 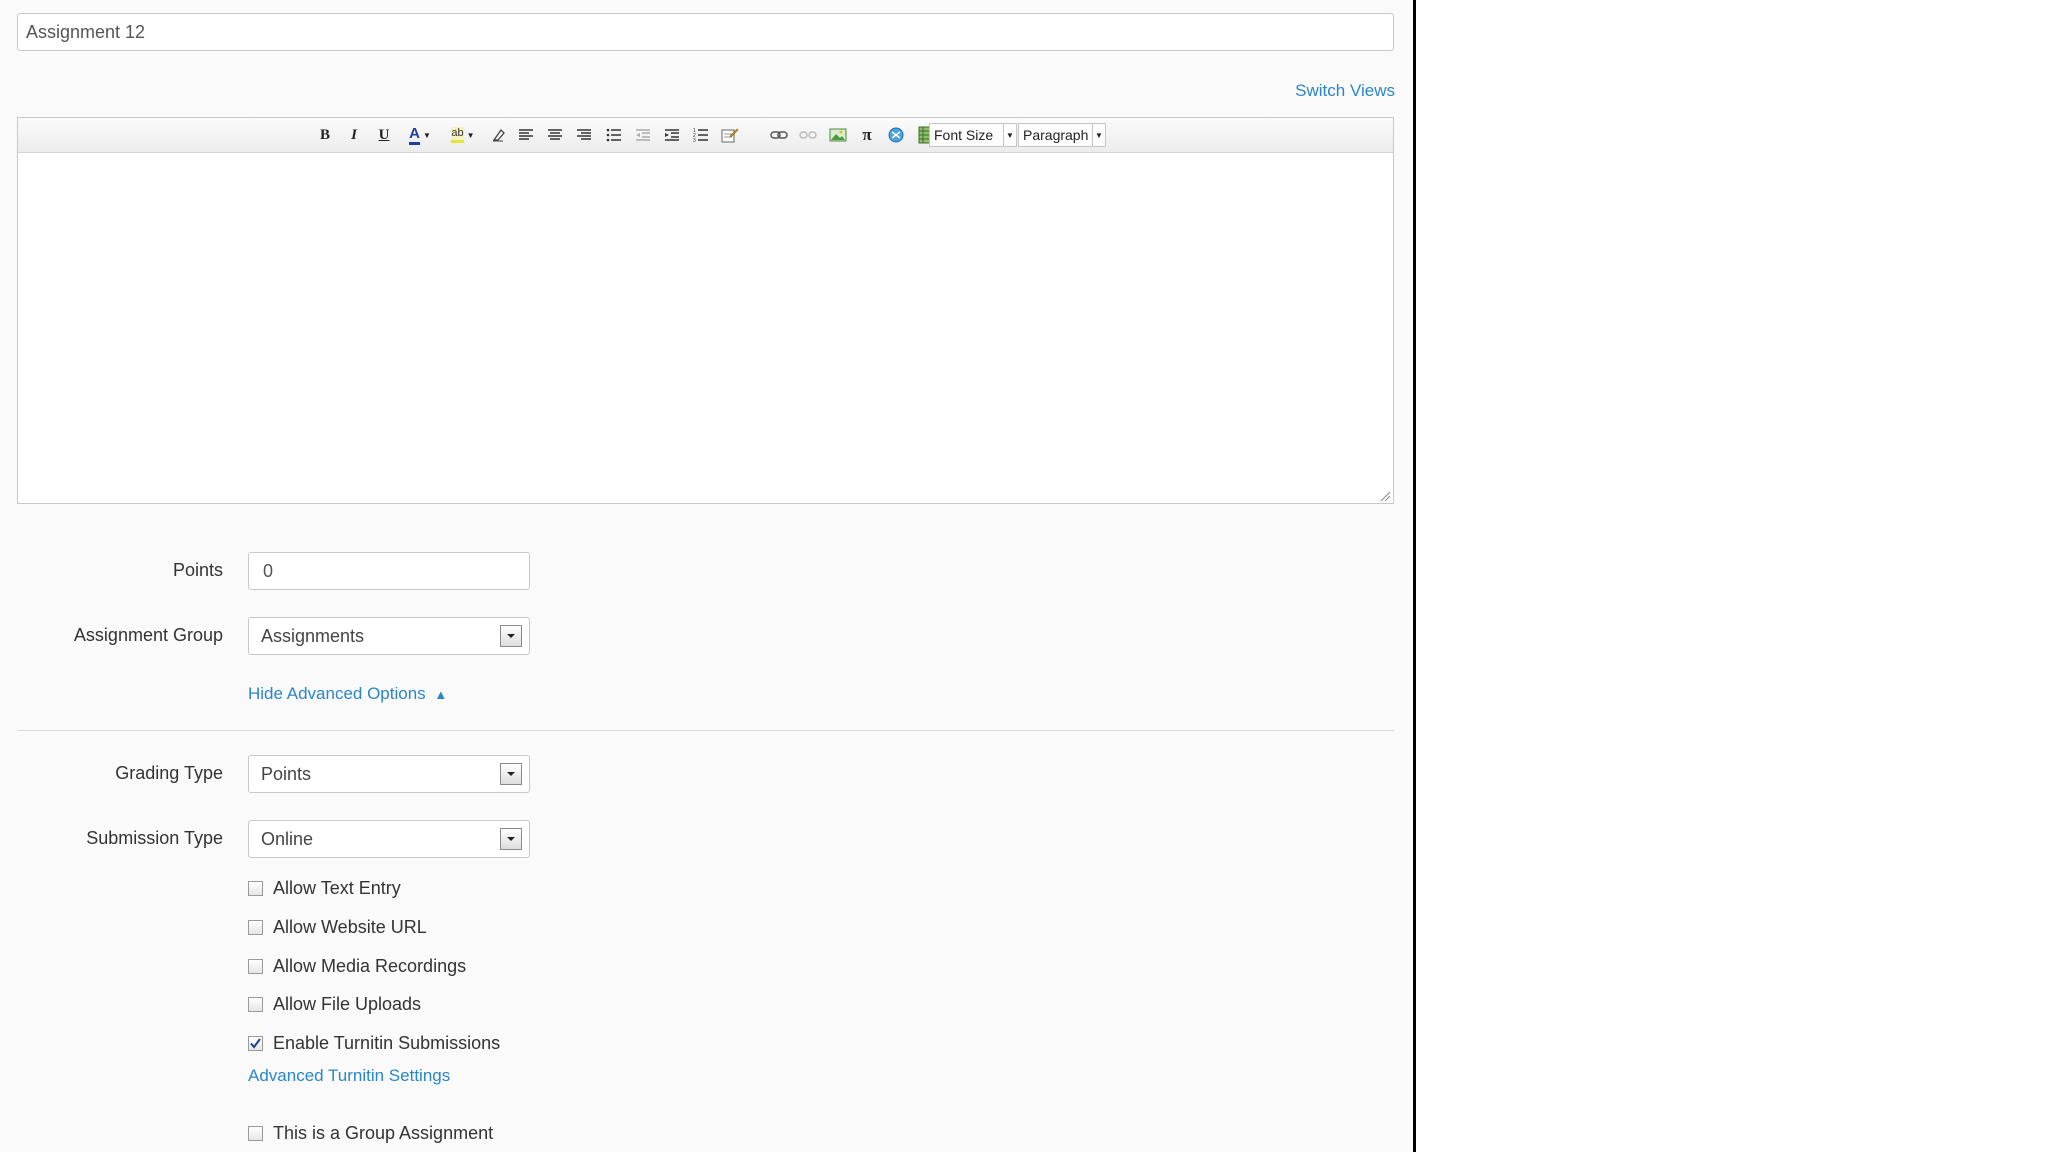 I want to click on paragraph-select: Paragraph ▼, so click(x=1062, y=135).